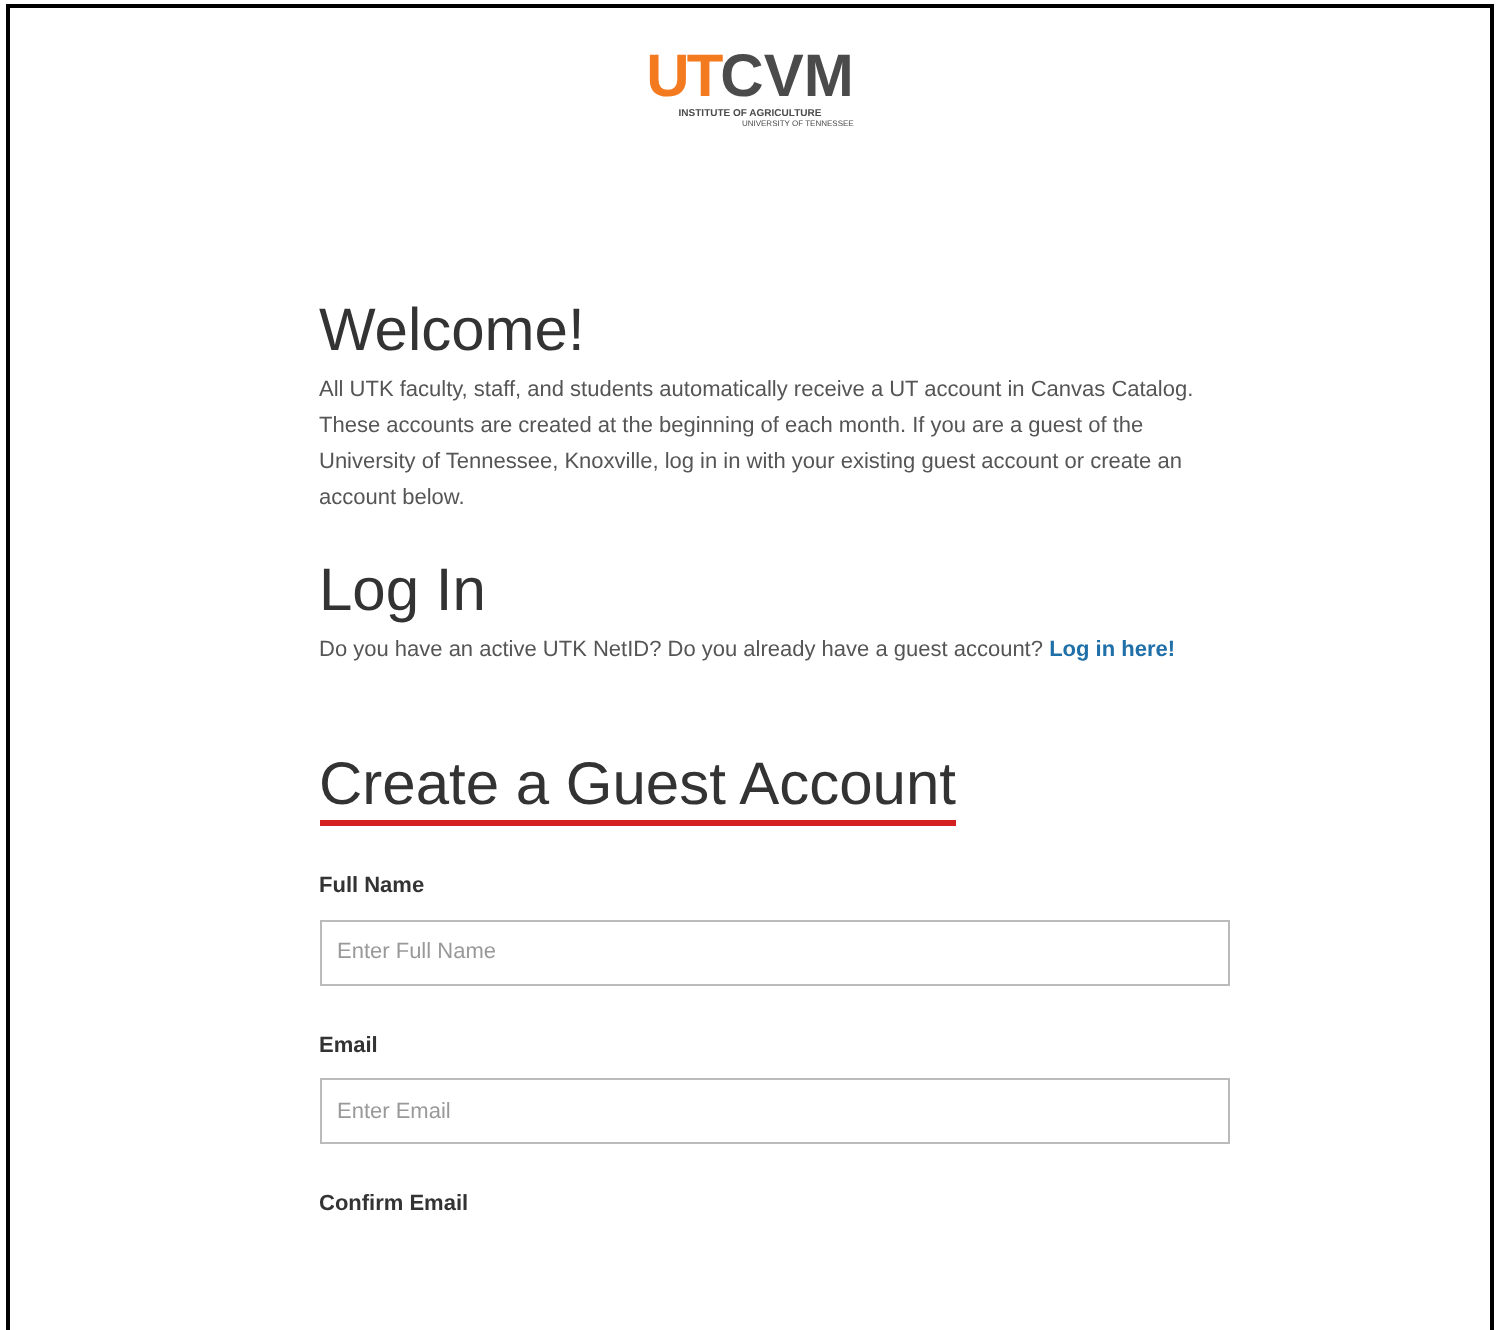 The width and height of the screenshot is (1500, 1330). I want to click on text-field: Enter Email, so click(774, 1111).